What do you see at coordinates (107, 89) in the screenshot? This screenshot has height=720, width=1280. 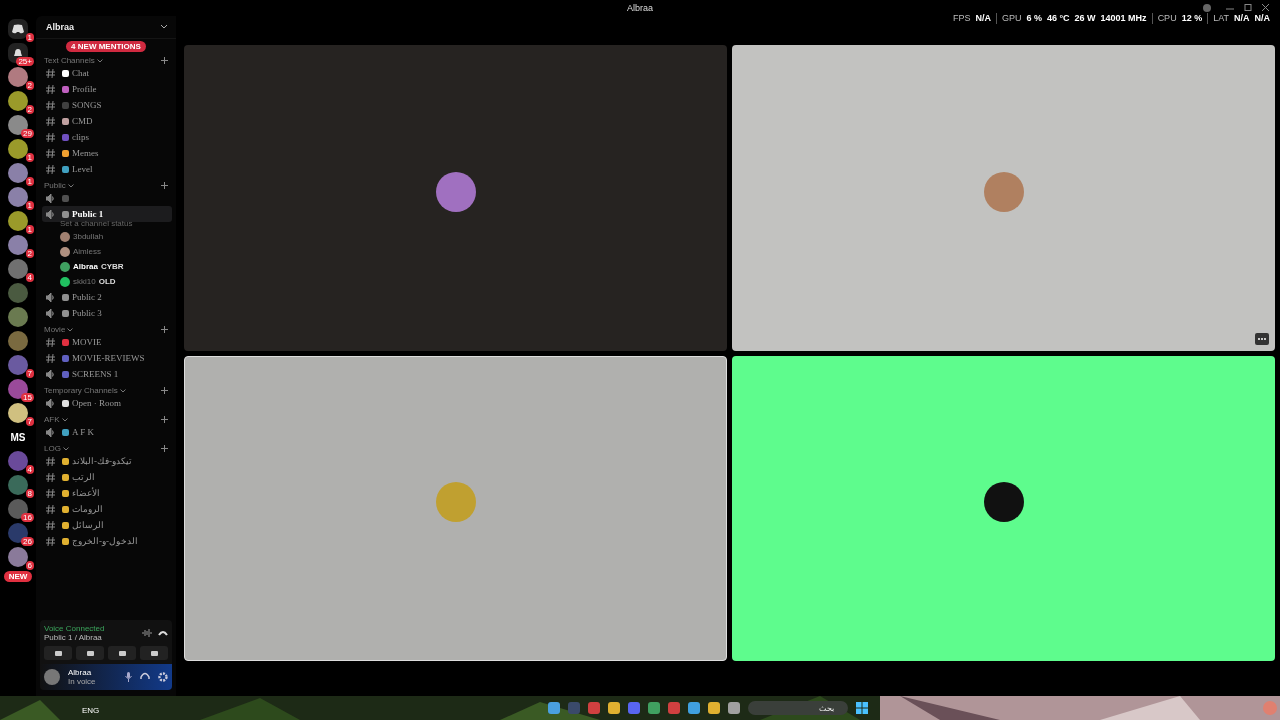 I see `channel-item: Profile` at bounding box center [107, 89].